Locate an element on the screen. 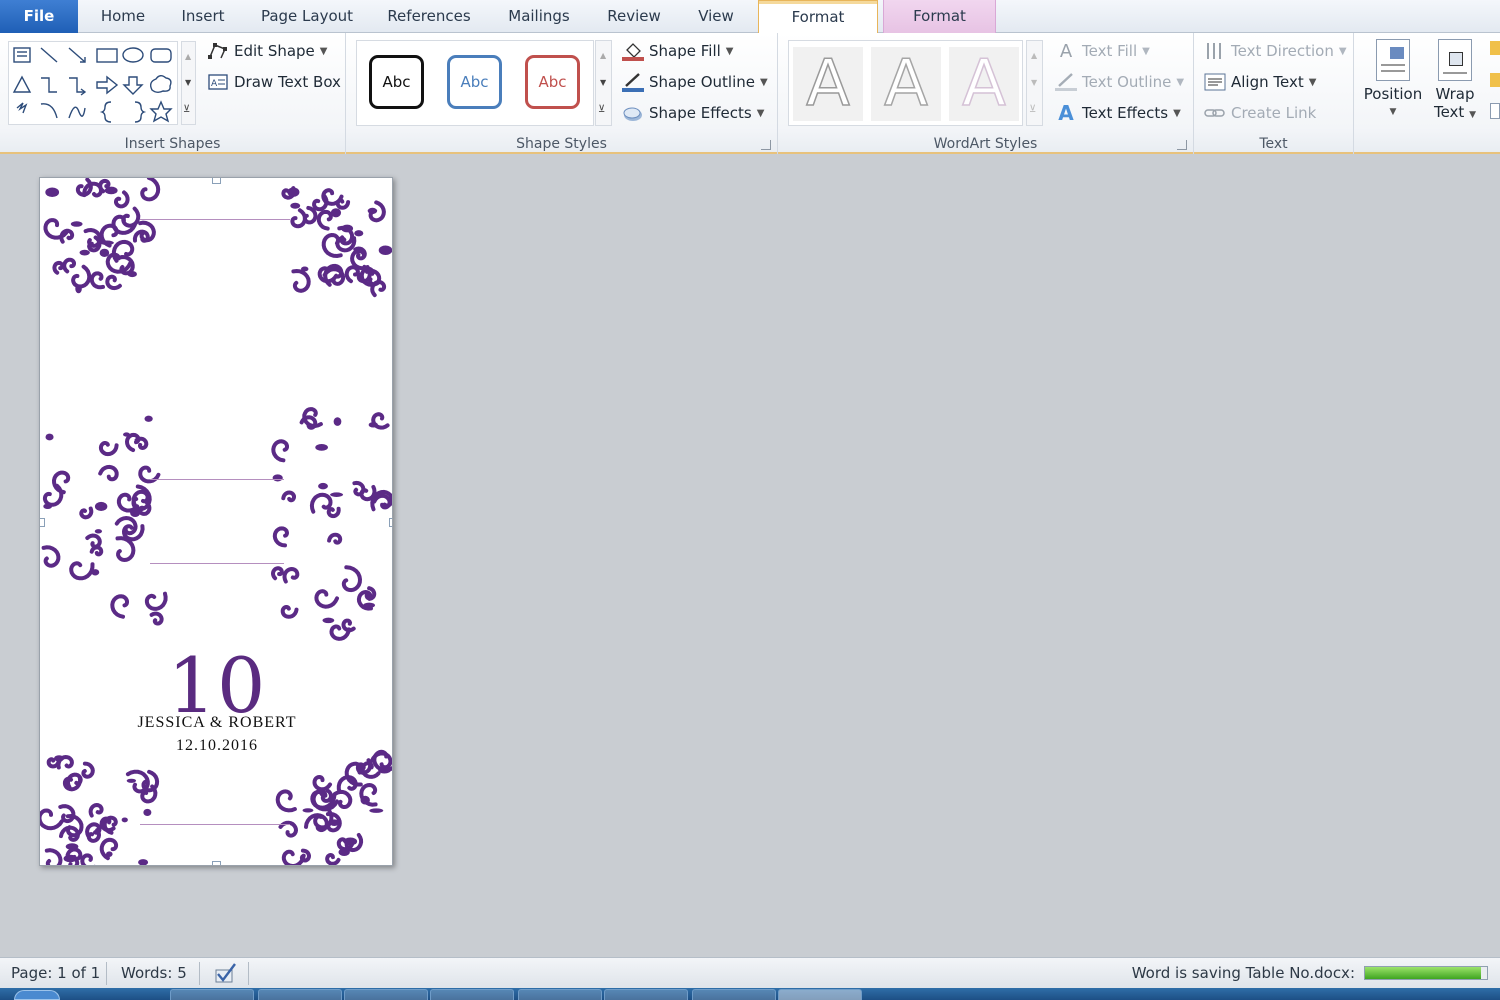 The image size is (1500, 1000). resize-handle-left is located at coordinates (42, 522).